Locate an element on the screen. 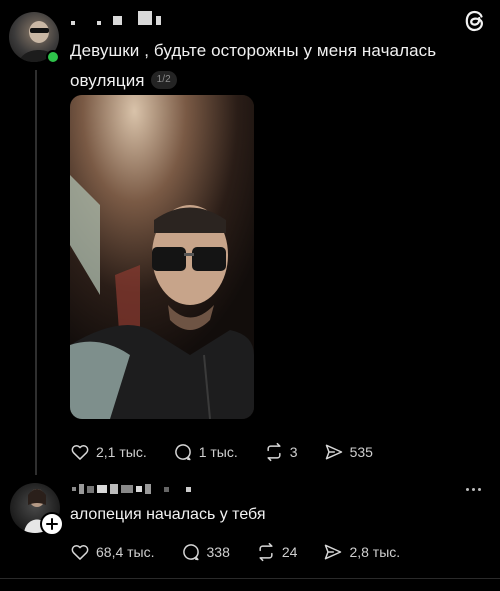 This screenshot has height=591, width=500. comment-count: 1 тыс. is located at coordinates (218, 452).